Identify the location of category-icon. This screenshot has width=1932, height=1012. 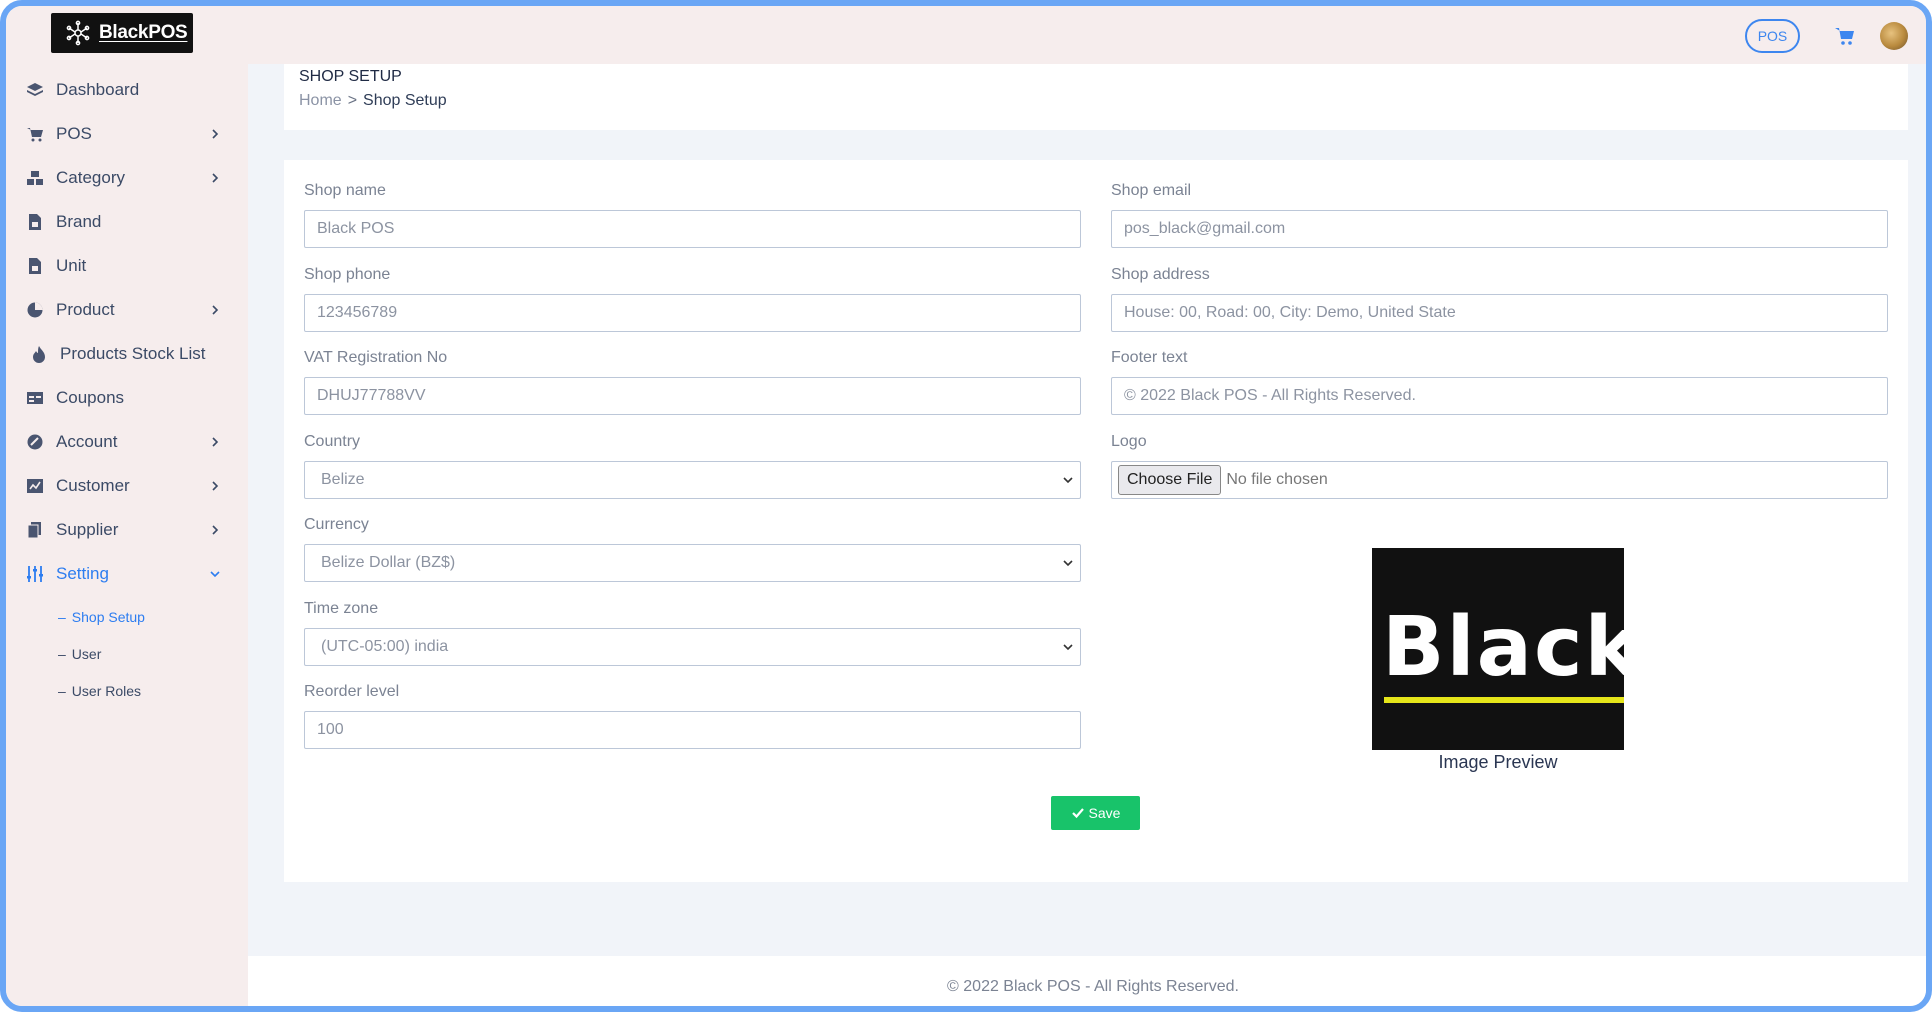
(35, 178).